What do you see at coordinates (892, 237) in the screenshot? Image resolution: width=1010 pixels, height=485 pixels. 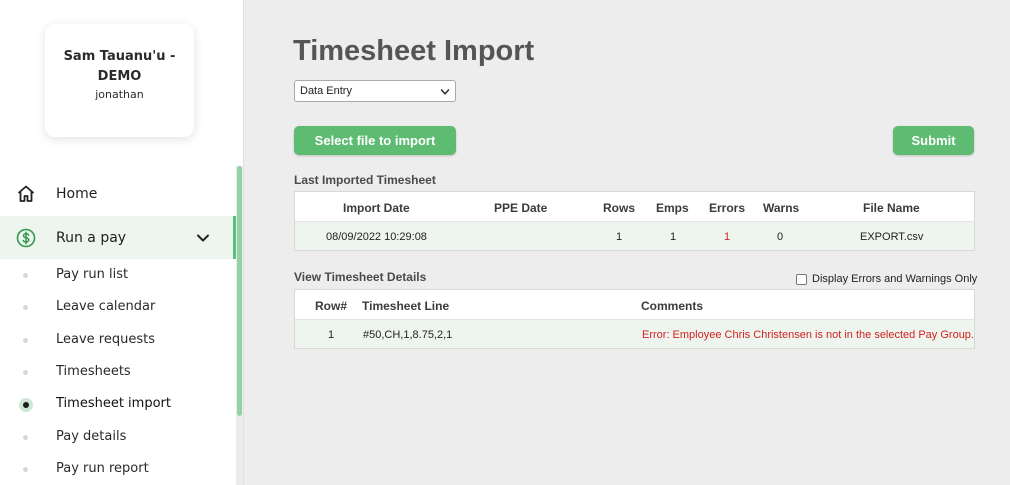 I see `cell-file-name: EXPORT.csv` at bounding box center [892, 237].